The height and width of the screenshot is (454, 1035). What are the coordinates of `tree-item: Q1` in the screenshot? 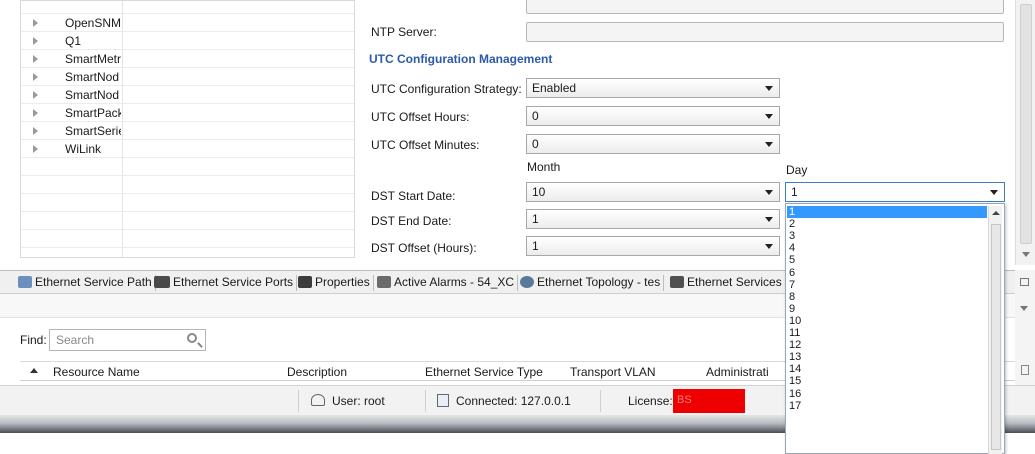 It's located at (187, 41).